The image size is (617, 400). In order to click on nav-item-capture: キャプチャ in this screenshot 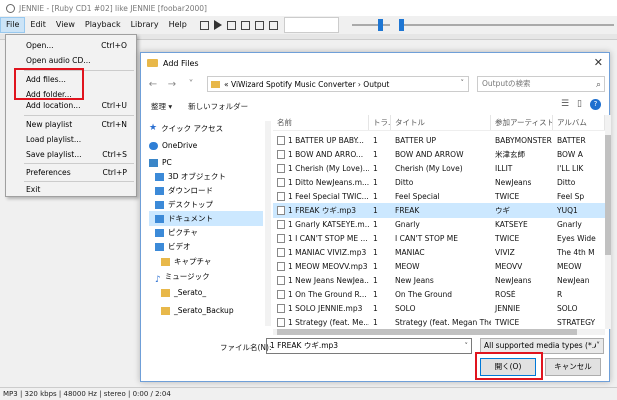, I will do `click(212, 261)`.